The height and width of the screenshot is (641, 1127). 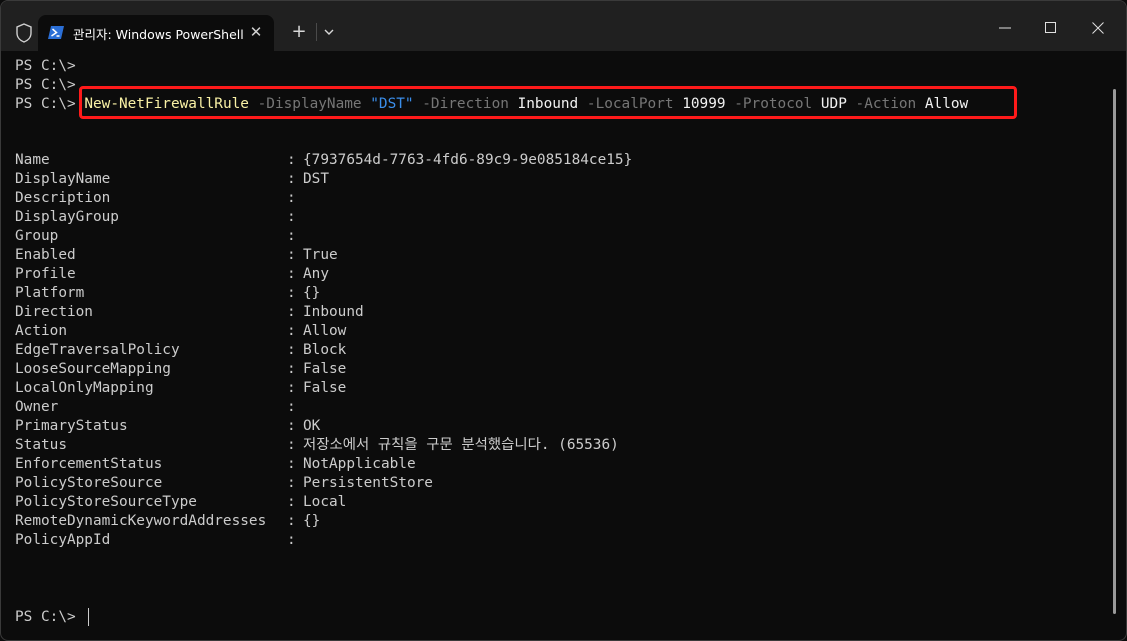 What do you see at coordinates (45, 255) in the screenshot?
I see `property-name: Enabled` at bounding box center [45, 255].